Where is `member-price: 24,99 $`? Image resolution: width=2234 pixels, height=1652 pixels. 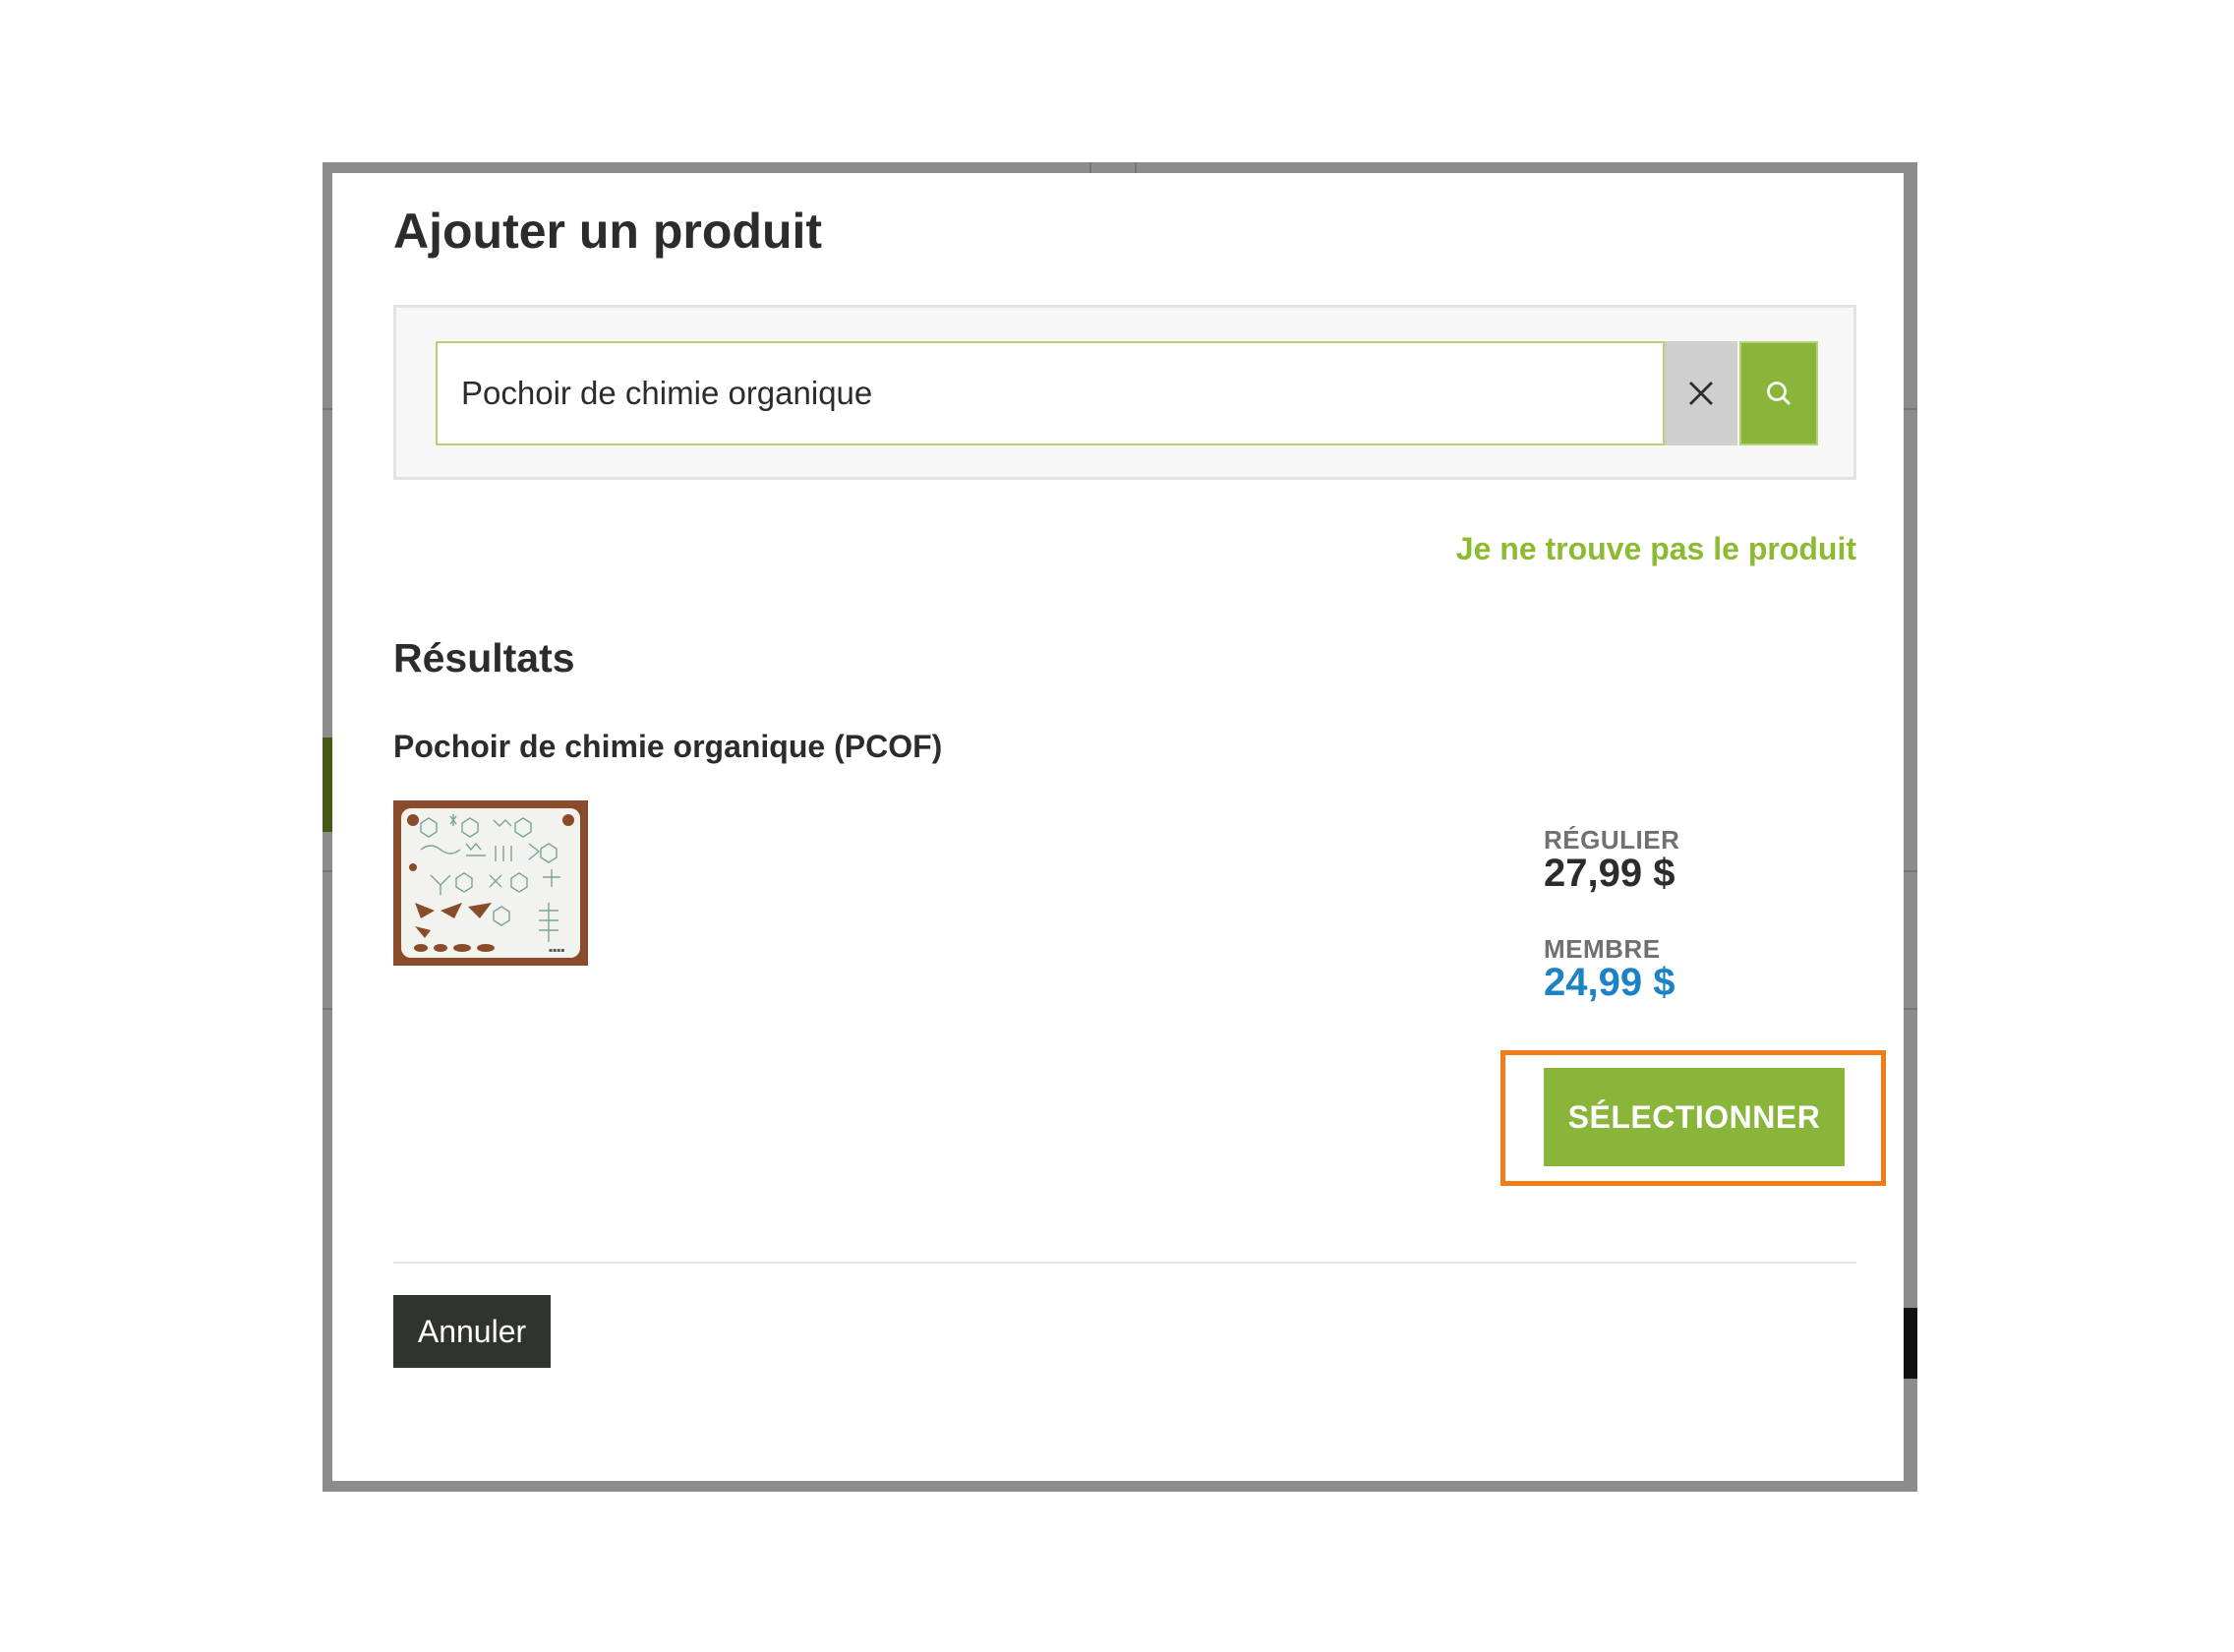 member-price: 24,99 $ is located at coordinates (1610, 982).